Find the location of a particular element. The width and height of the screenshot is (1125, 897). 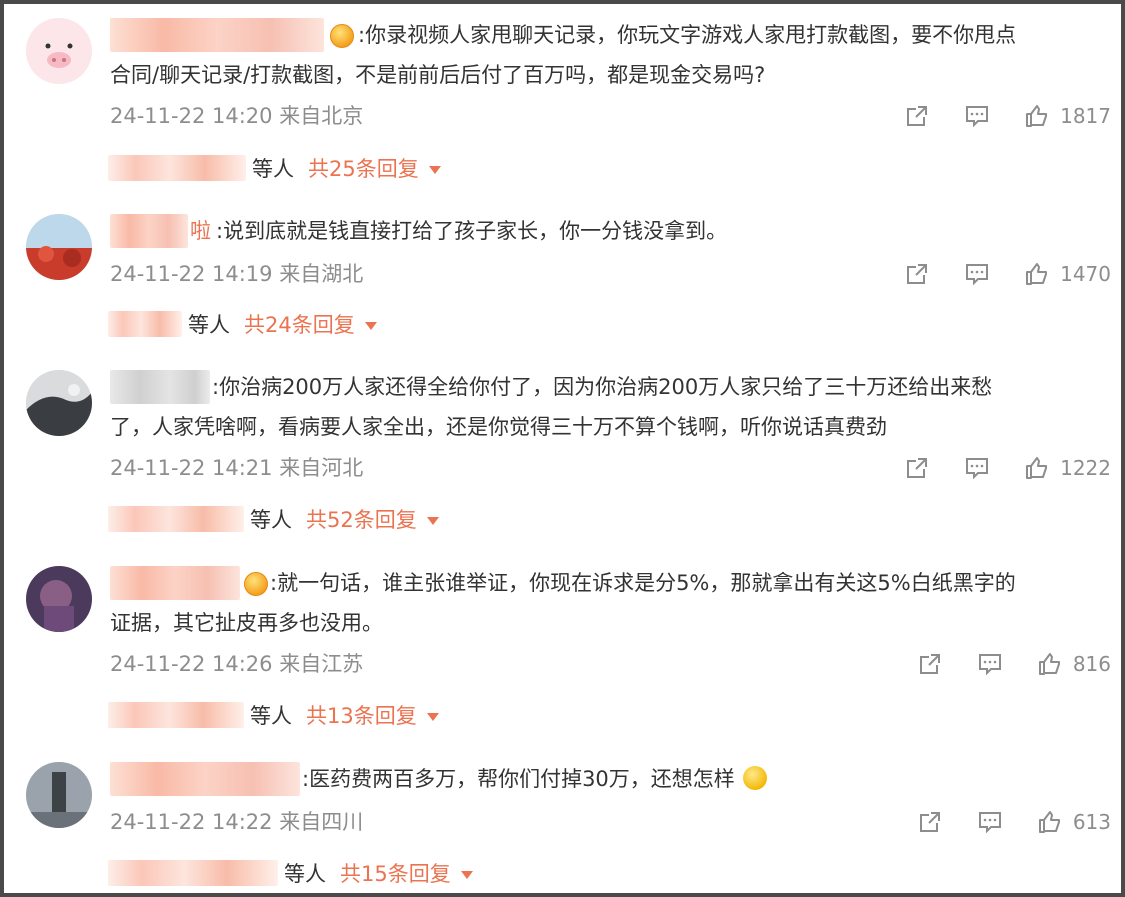

comment-meta: 24-11-22 14:21 来自河北 is located at coordinates (236, 468).